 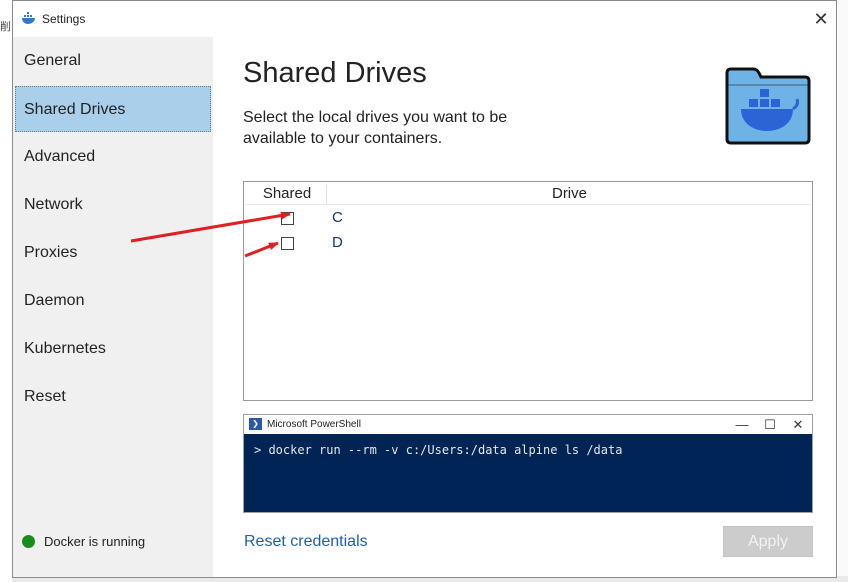 I want to click on shared-folder-whale-icon, so click(x=768, y=106).